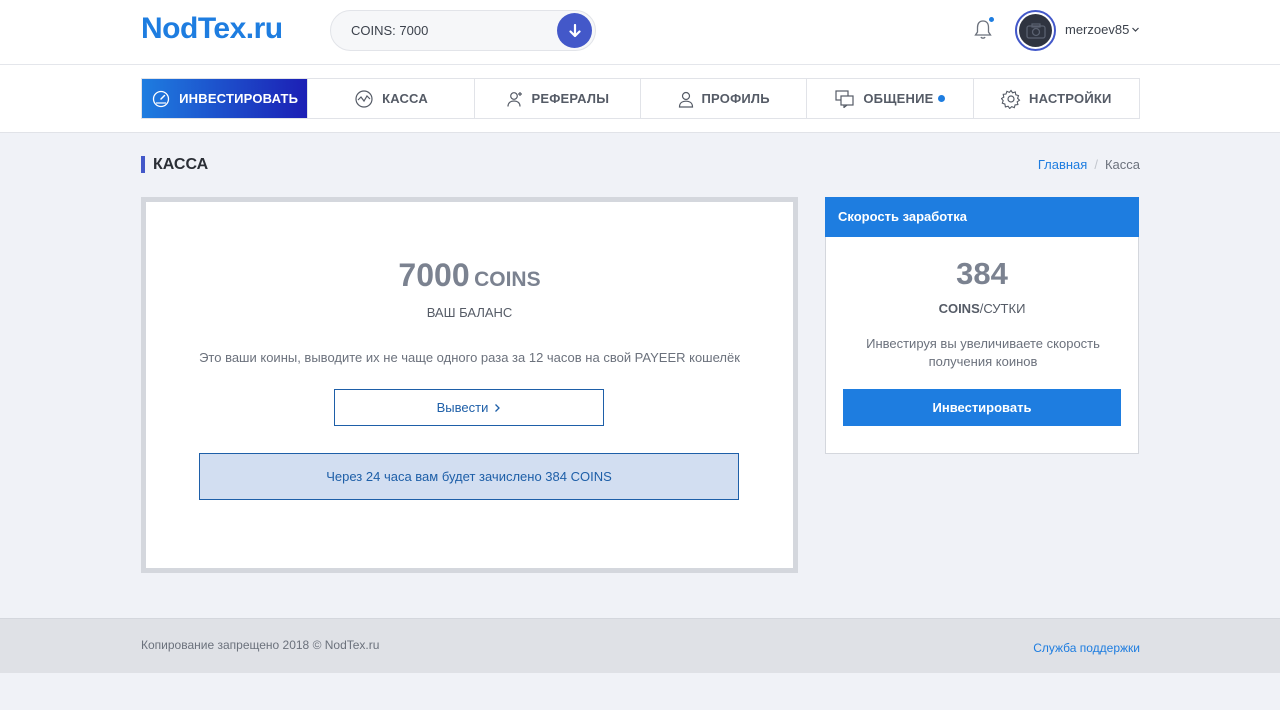 This screenshot has height=710, width=1280. Describe the element at coordinates (498, 407) in the screenshot. I see `chevron-right-icon` at that location.